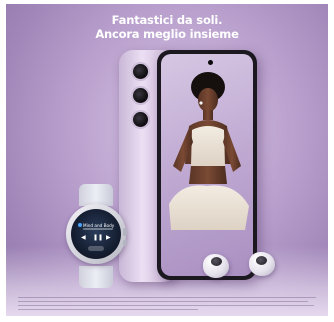 This screenshot has height=322, width=334. I want to click on pause-icon: ❚❚, so click(98, 237).